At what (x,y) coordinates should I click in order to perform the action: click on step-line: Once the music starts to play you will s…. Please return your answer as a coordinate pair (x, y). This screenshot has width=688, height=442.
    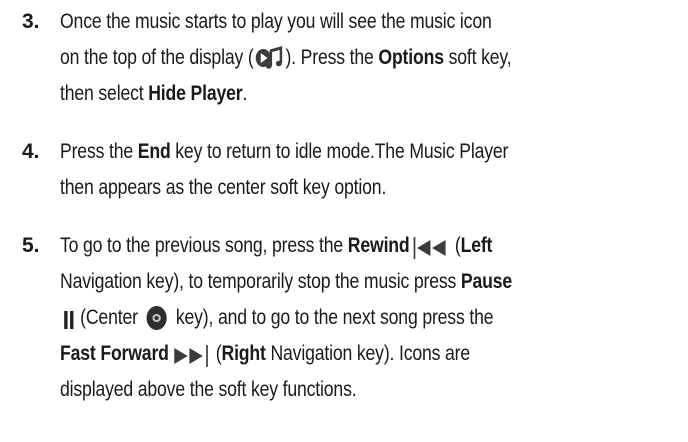
    Looking at the image, I should click on (276, 21).